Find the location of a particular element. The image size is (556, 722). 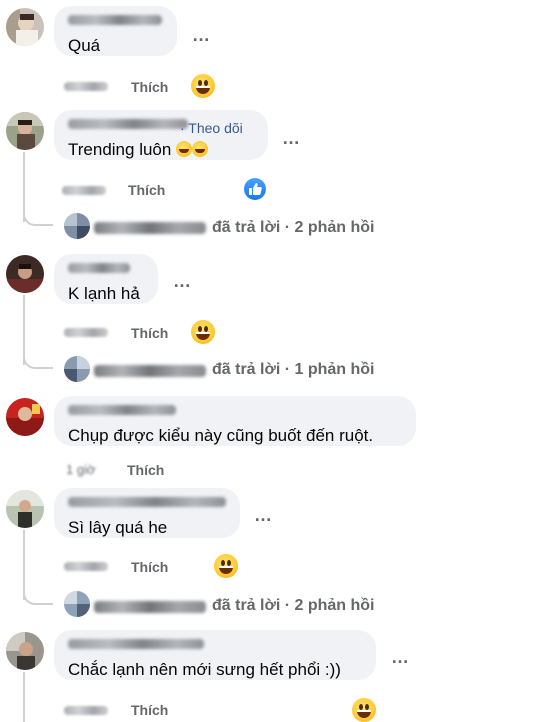

comment-text: Quá is located at coordinates (84, 45).